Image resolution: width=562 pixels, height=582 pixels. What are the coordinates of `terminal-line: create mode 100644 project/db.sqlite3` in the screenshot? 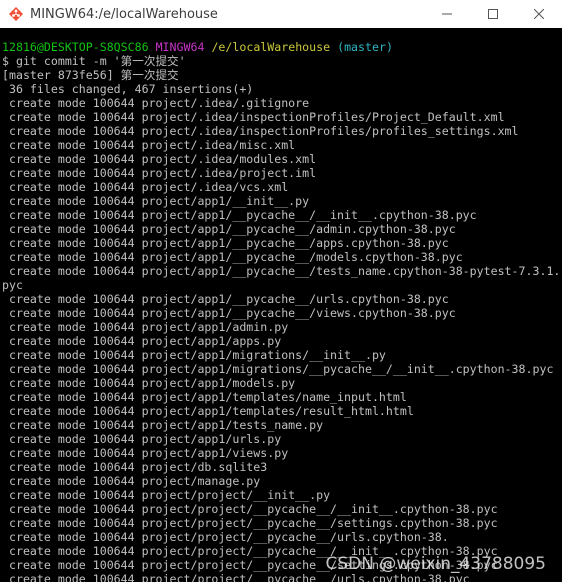 It's located at (135, 467).